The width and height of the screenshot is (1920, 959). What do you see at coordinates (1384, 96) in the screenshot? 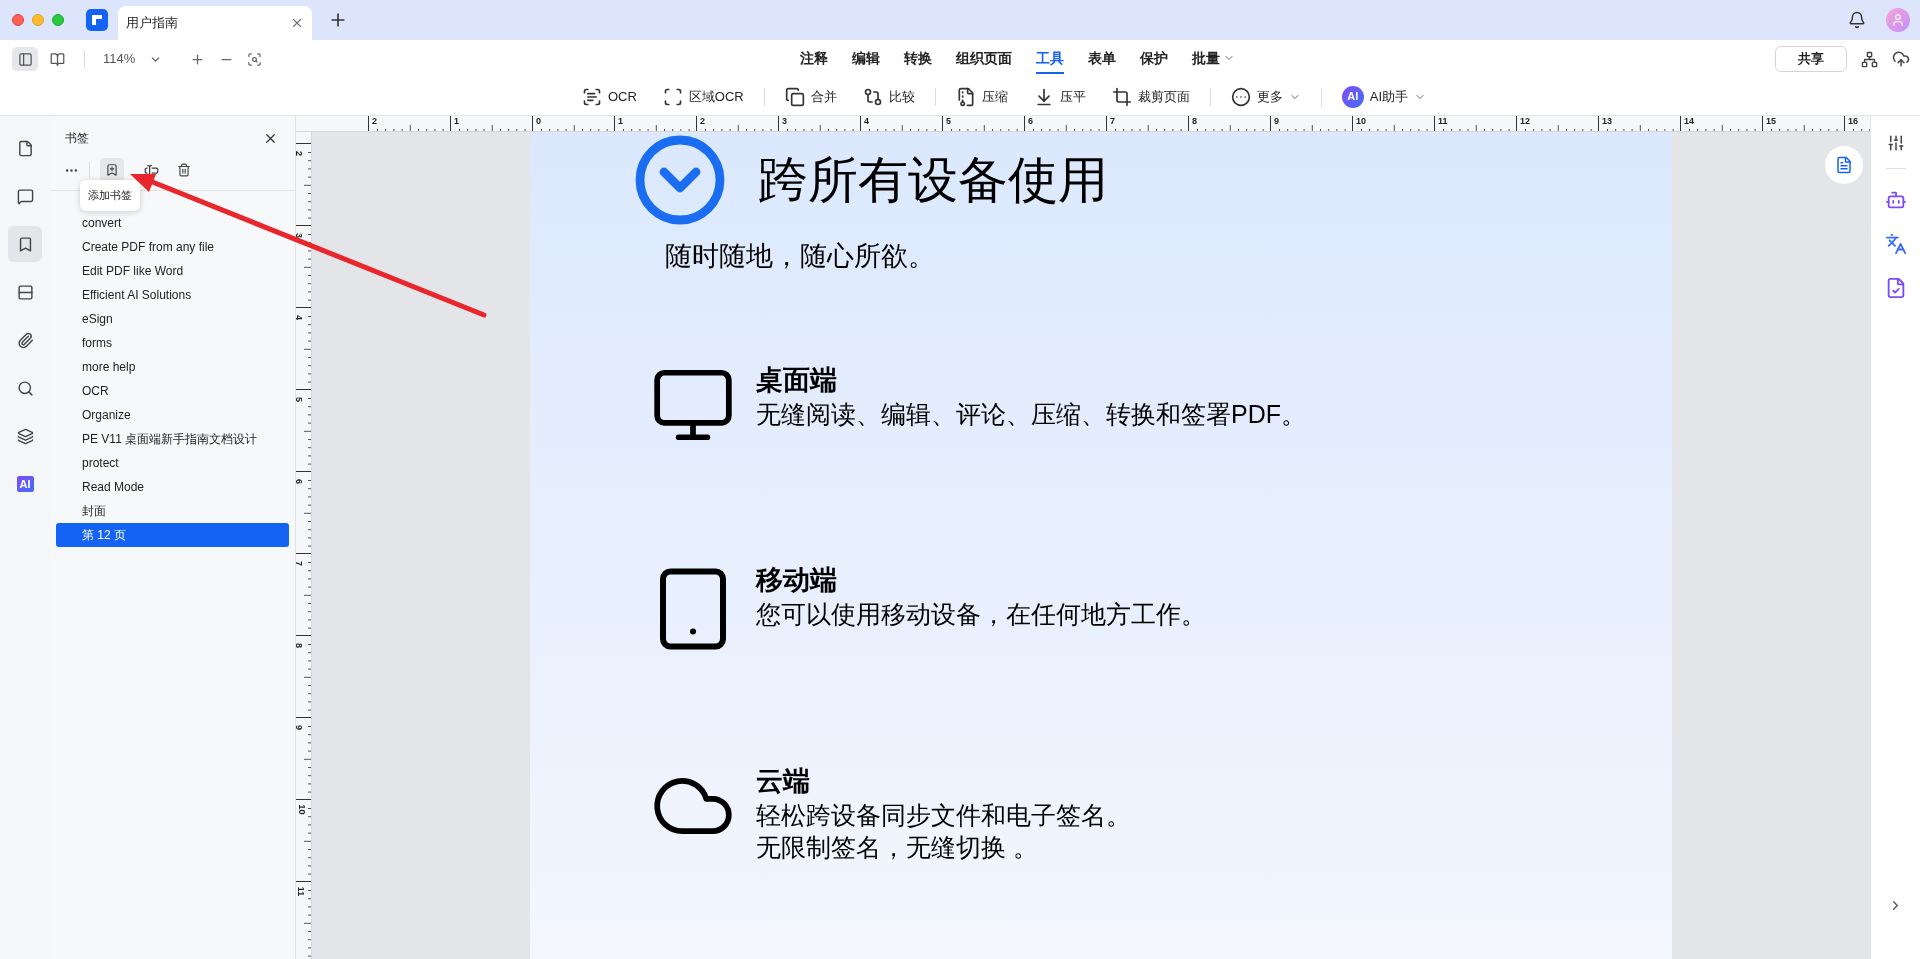
I see `tool-button: AI AI助手` at bounding box center [1384, 96].